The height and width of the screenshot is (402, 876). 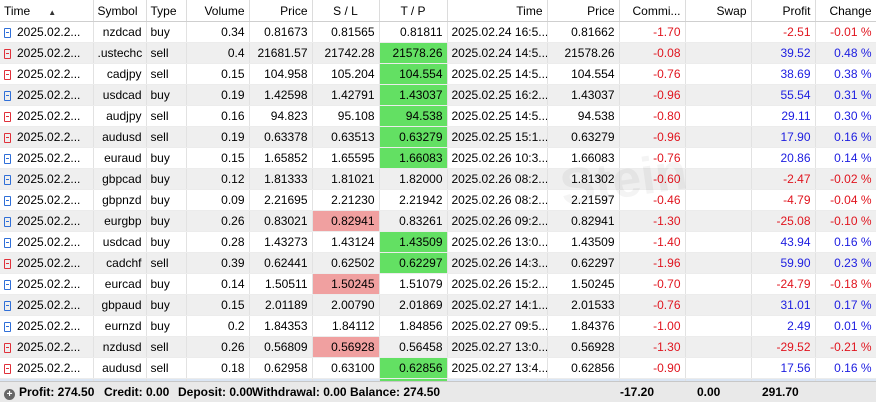 I want to click on cell-profit-text: 17.56, so click(x=795, y=368).